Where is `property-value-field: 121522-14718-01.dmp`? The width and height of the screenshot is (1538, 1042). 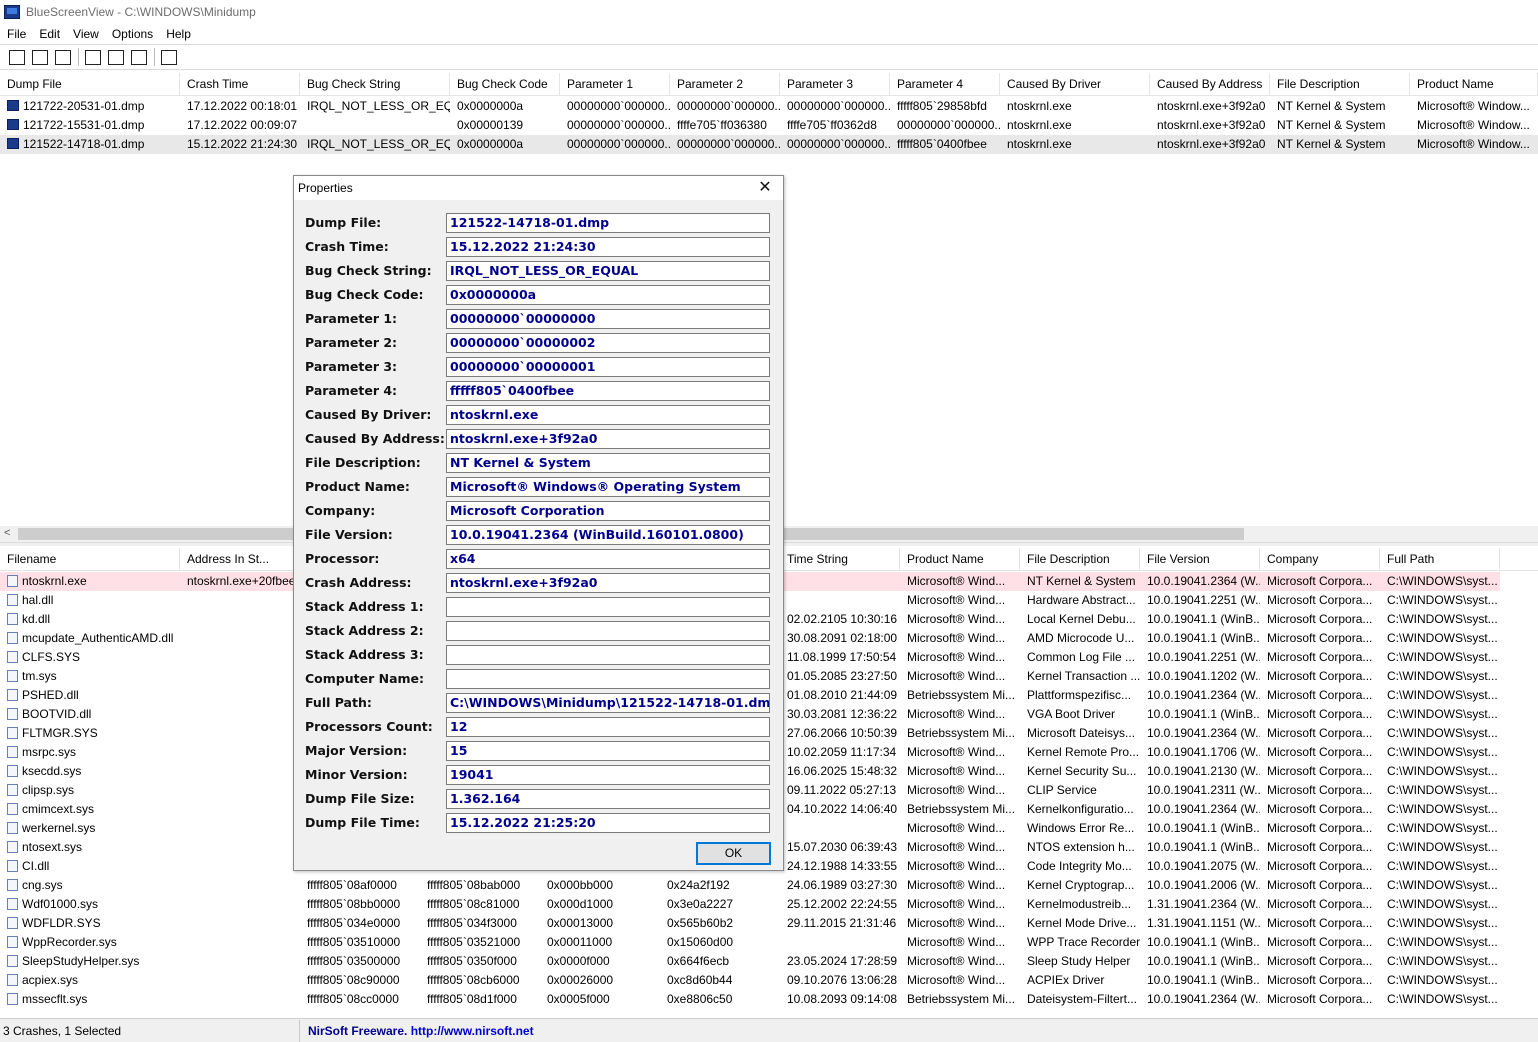 property-value-field: 121522-14718-01.dmp is located at coordinates (608, 223).